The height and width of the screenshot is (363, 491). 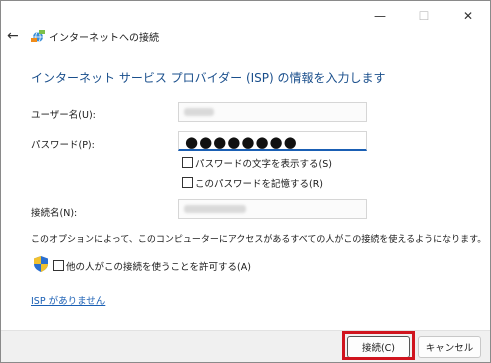 I want to click on close-icon: ✕, so click(x=468, y=16).